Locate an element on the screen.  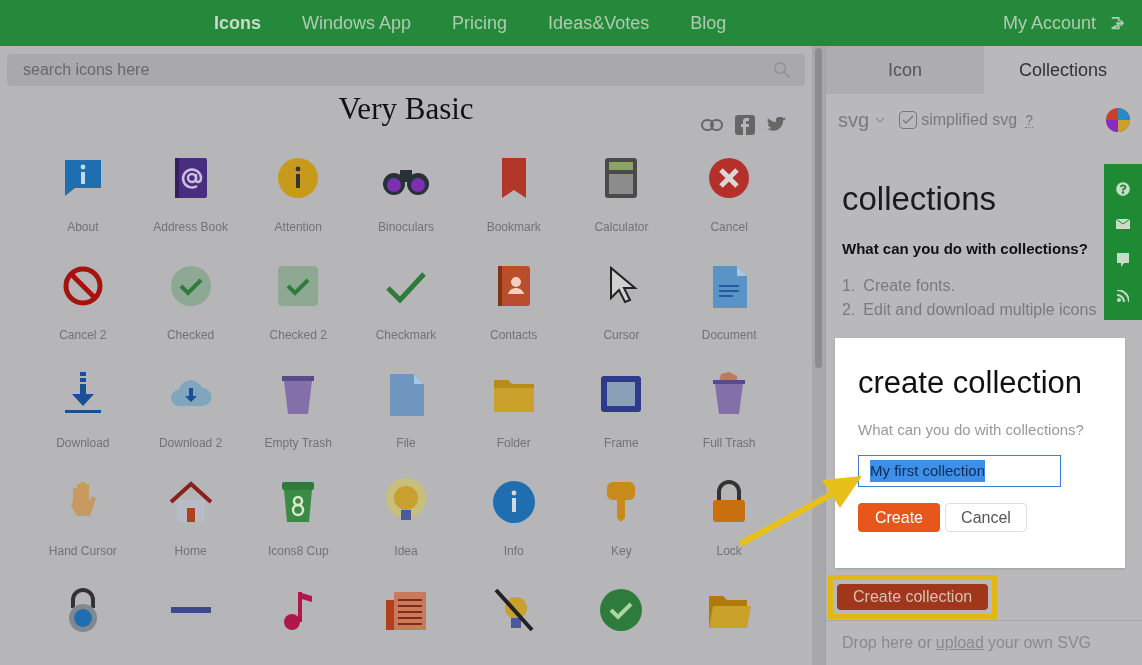
twitter-icon is located at coordinates (776, 125).